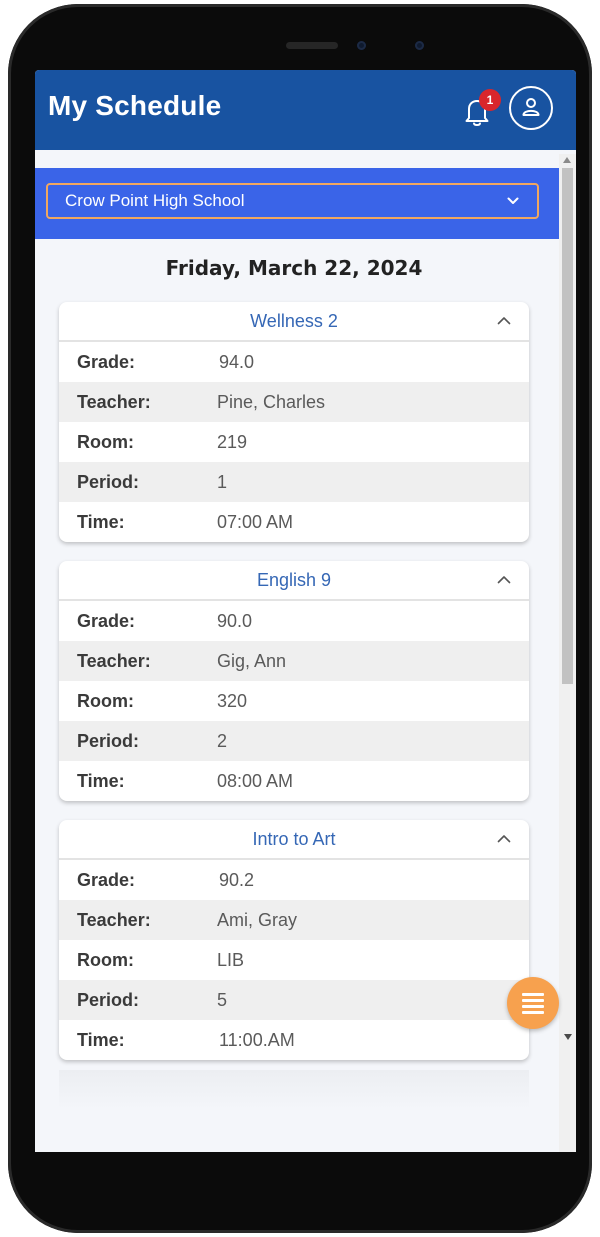 The image size is (600, 1237). I want to click on profile-button, so click(531, 108).